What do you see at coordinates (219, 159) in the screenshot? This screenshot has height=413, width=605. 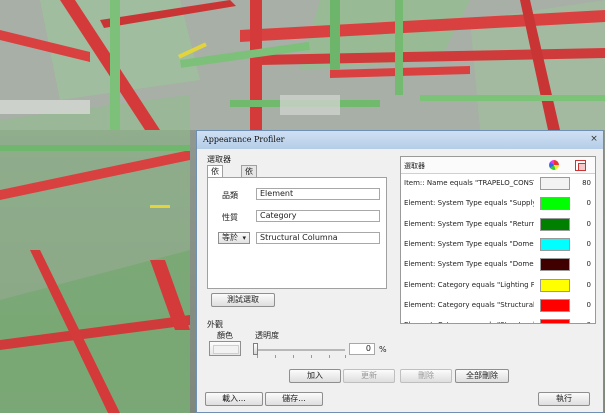 I see `selector-group-label: 選取器` at bounding box center [219, 159].